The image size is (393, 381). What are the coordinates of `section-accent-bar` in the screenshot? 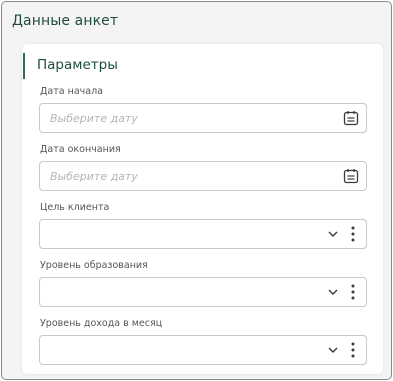 It's located at (24, 66).